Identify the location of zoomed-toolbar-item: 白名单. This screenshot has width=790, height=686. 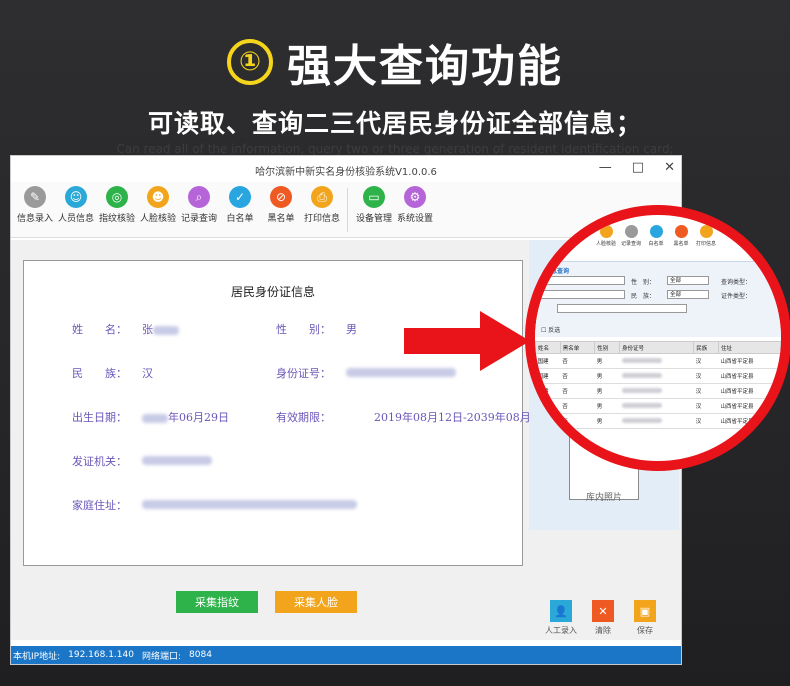
(656, 236).